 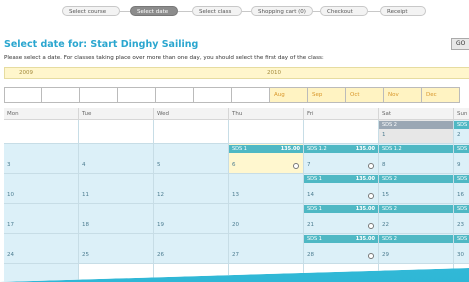 What do you see at coordinates (217, 11) in the screenshot?
I see `step-3: Select class` at bounding box center [217, 11].